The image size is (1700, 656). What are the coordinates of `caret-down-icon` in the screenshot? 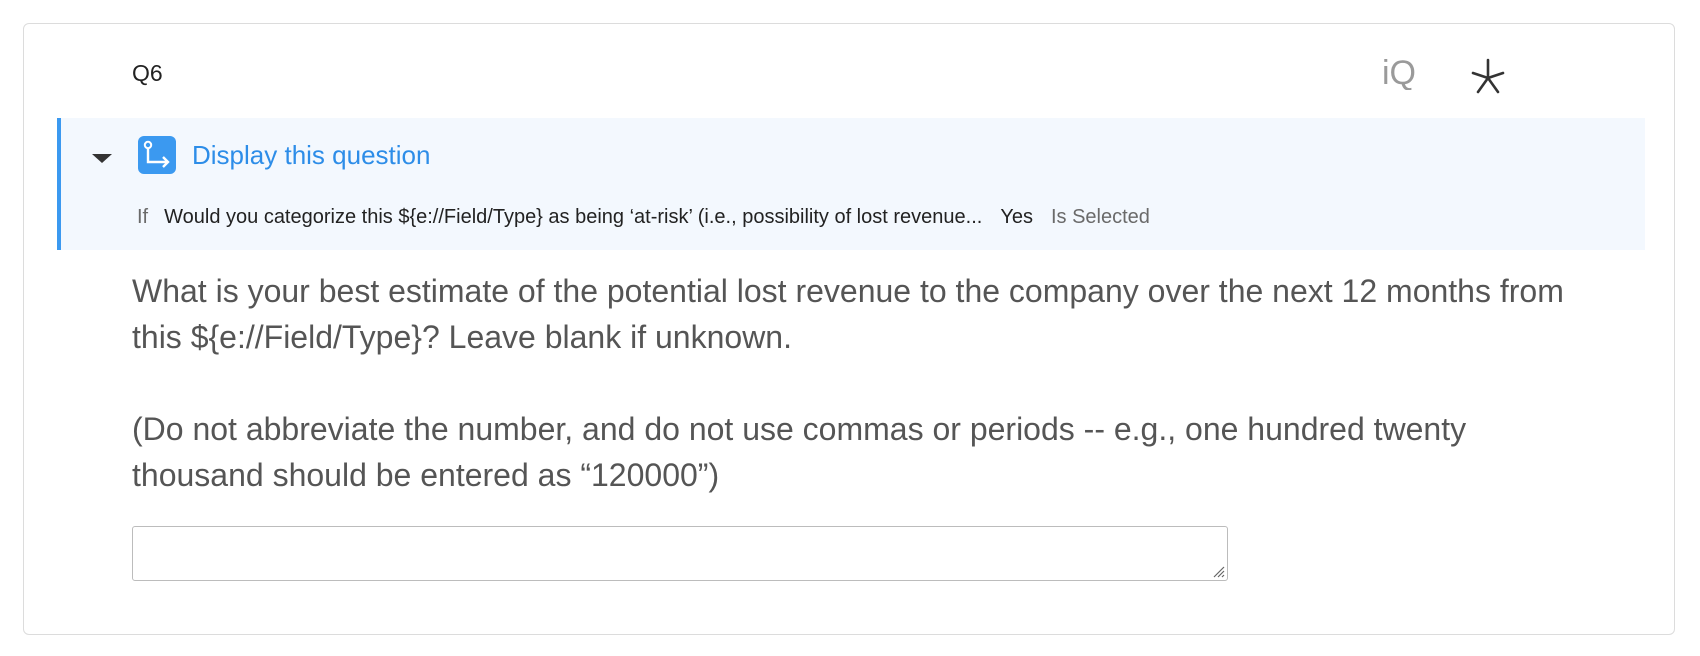 It's located at (102, 158).